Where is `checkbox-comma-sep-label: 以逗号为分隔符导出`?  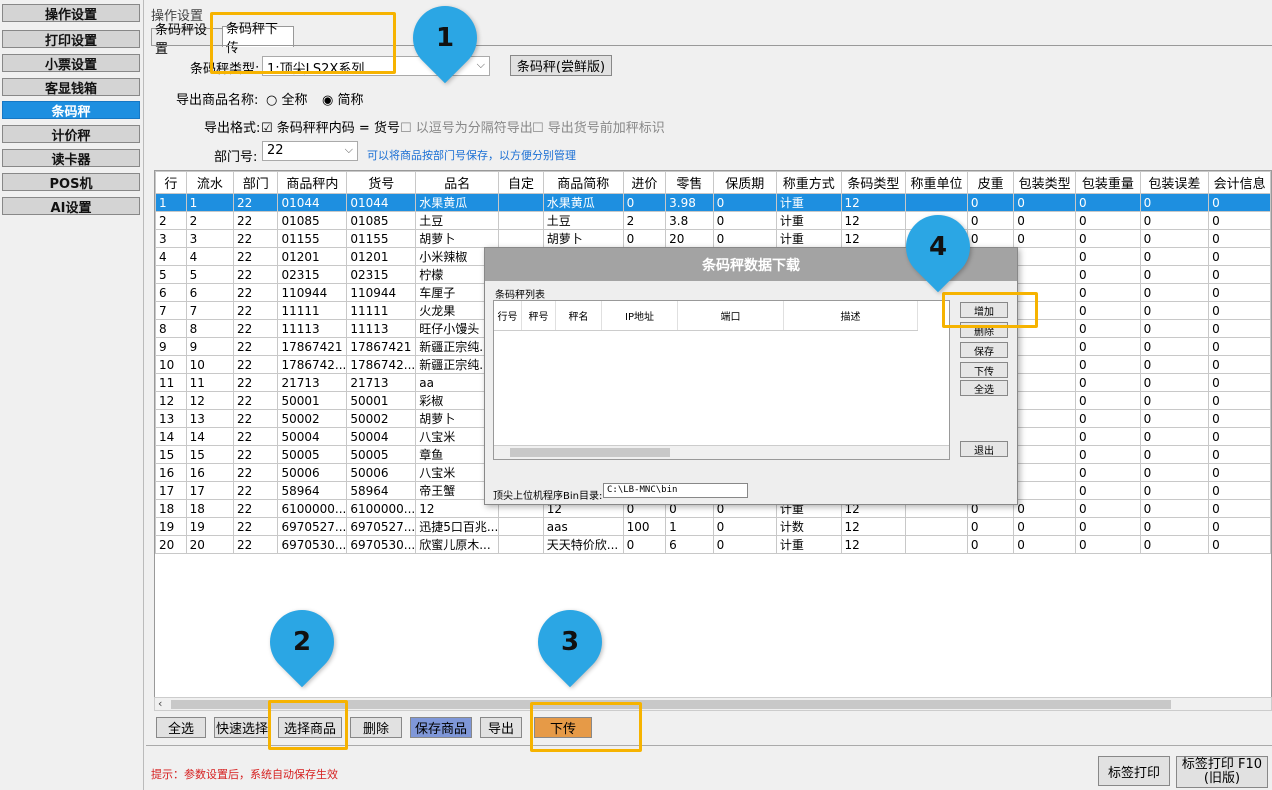 checkbox-comma-sep-label: 以逗号为分隔符导出 is located at coordinates (474, 128).